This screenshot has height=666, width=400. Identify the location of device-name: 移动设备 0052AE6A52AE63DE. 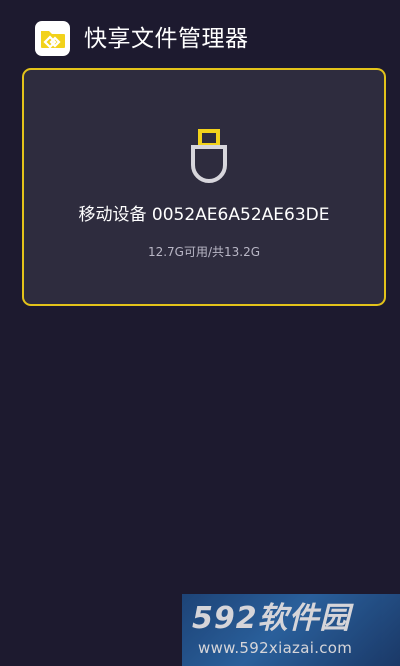
(204, 215).